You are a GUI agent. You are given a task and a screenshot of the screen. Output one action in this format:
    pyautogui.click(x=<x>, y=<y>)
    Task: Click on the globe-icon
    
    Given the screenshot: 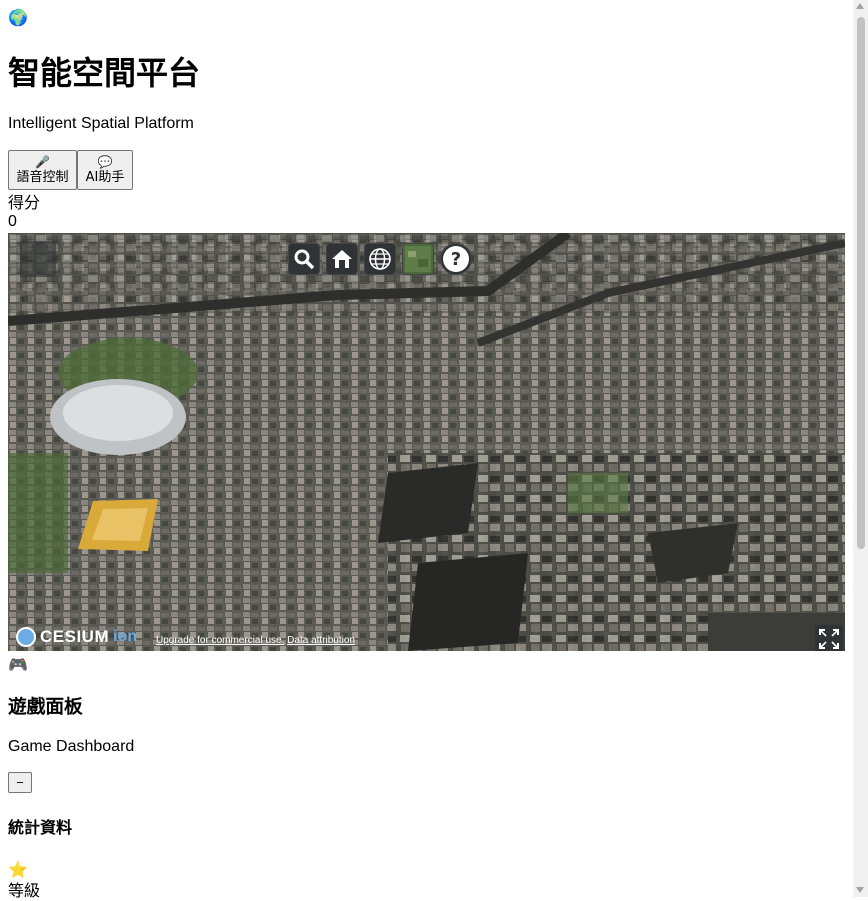 What is the action you would take?
    pyautogui.click(x=380, y=259)
    